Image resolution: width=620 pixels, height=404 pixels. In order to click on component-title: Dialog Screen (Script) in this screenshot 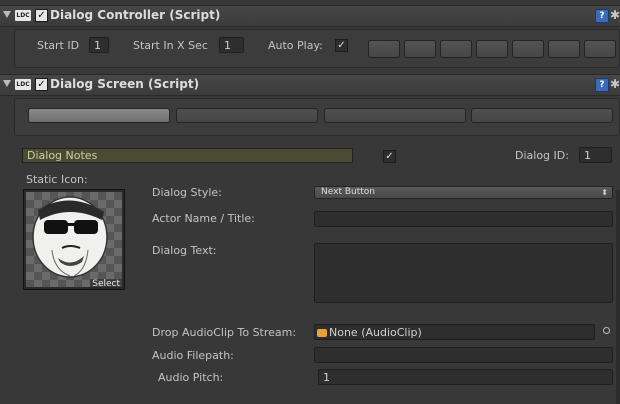, I will do `click(125, 84)`.